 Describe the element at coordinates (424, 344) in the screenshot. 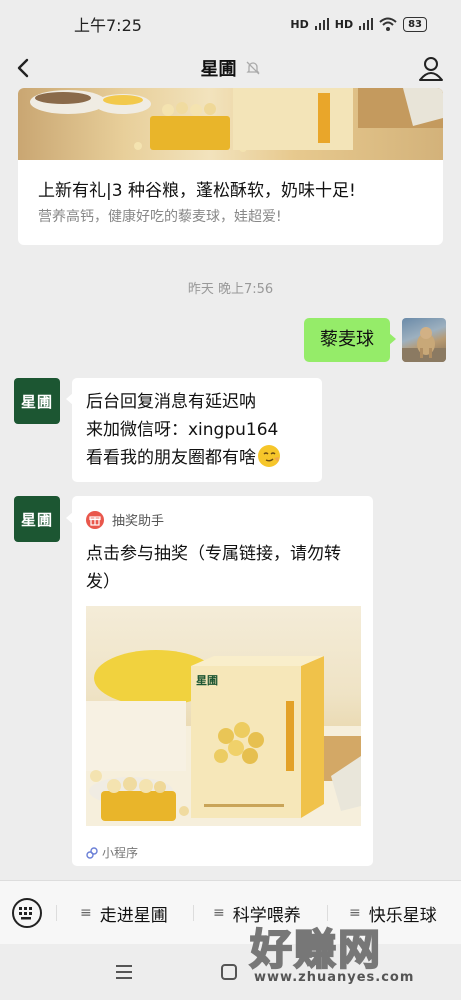

I see `dog-photo-illustration` at that location.